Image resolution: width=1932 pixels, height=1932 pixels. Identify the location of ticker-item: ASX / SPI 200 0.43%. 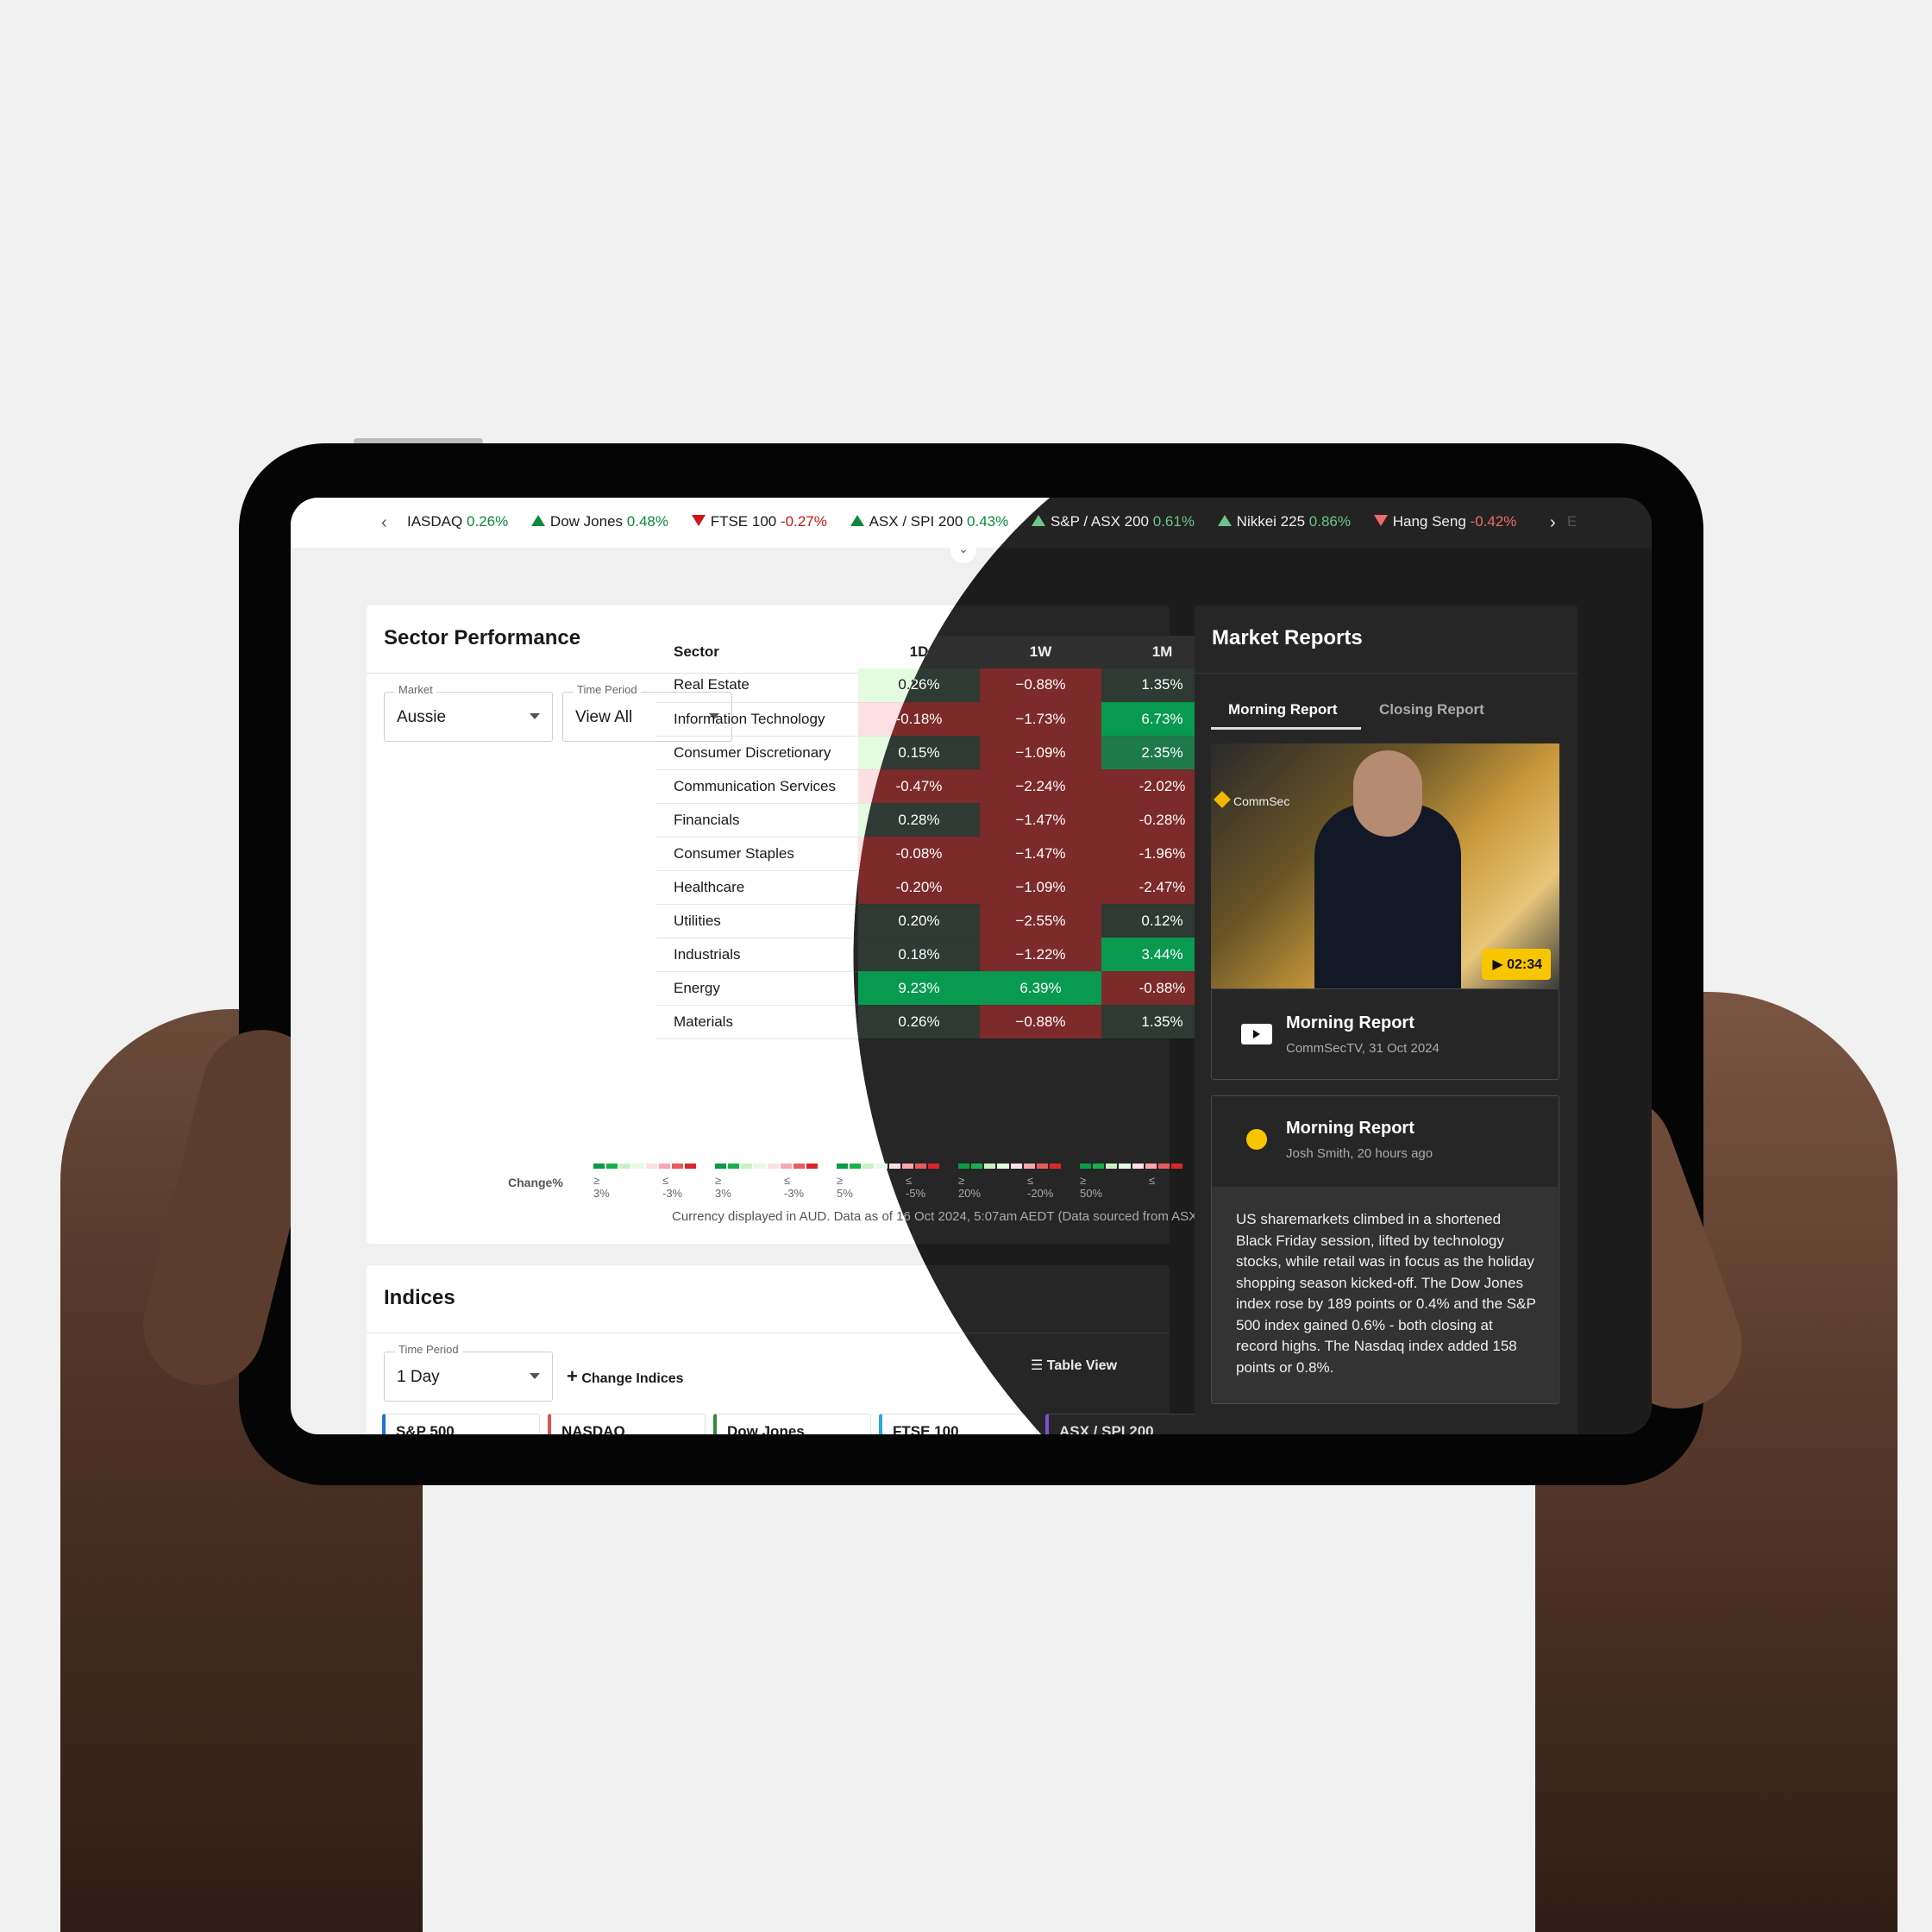
(930, 522).